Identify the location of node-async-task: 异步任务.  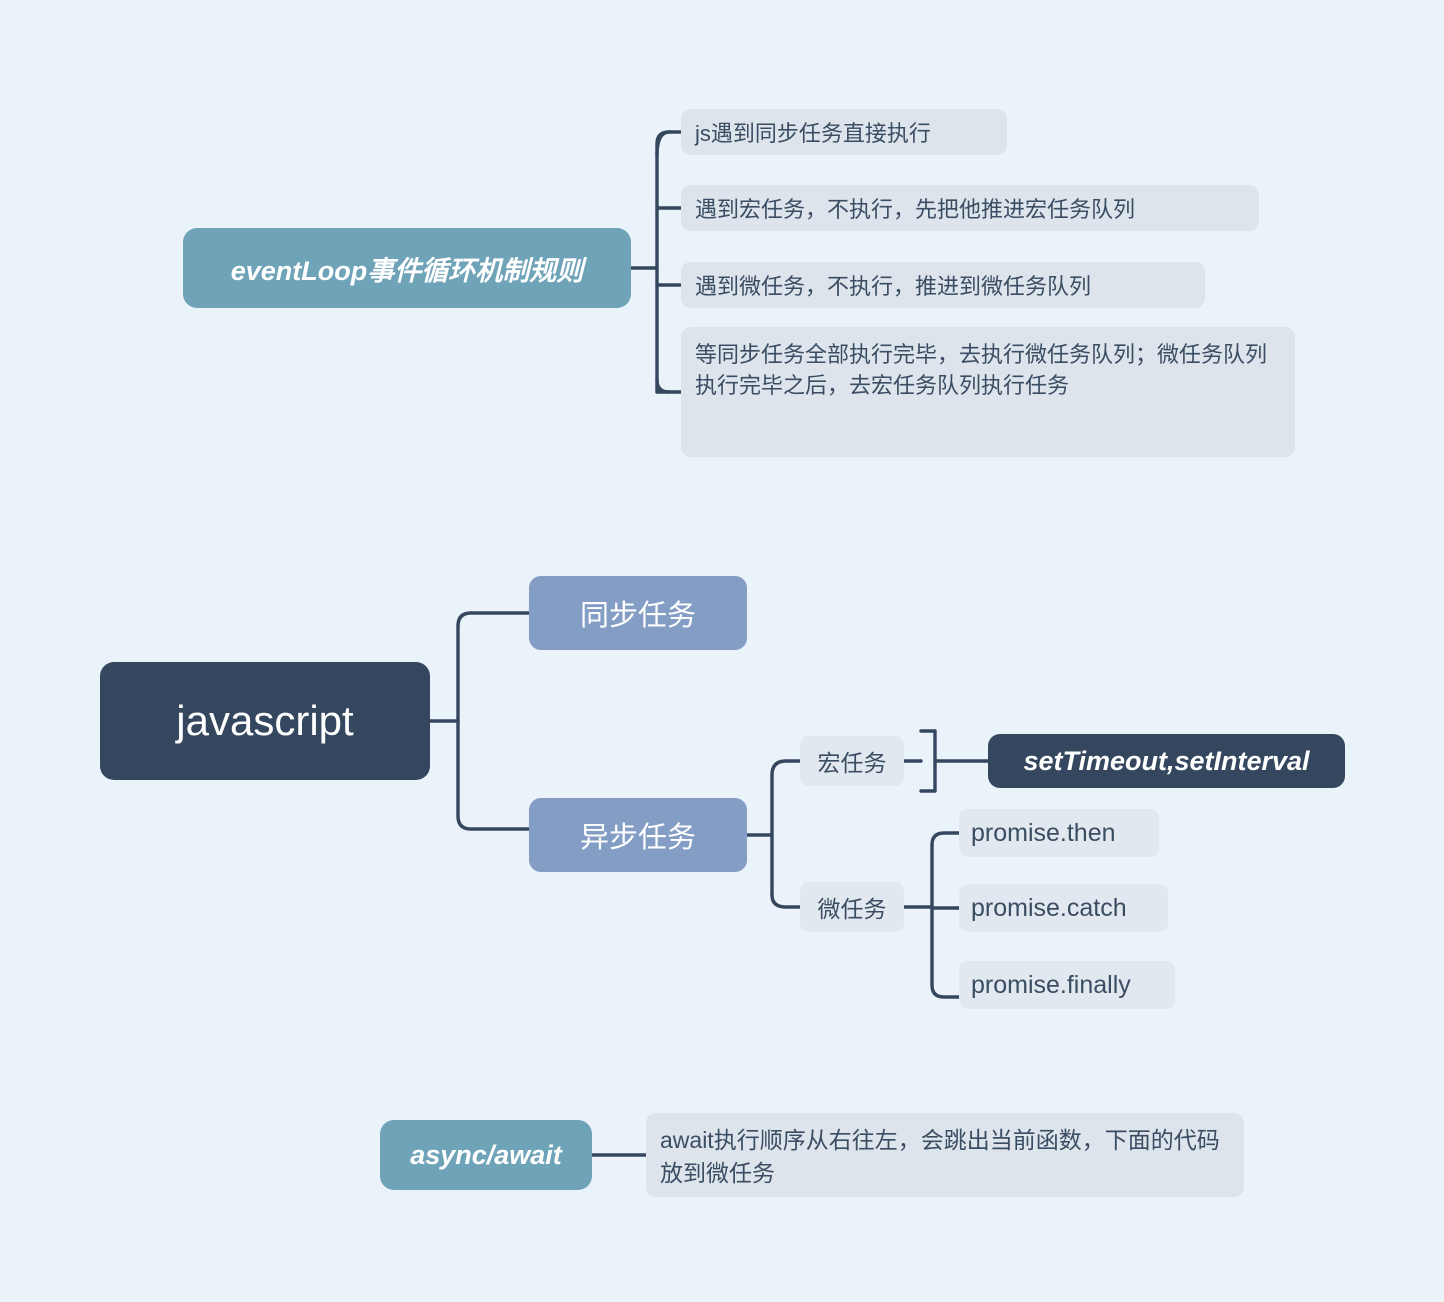
(638, 835).